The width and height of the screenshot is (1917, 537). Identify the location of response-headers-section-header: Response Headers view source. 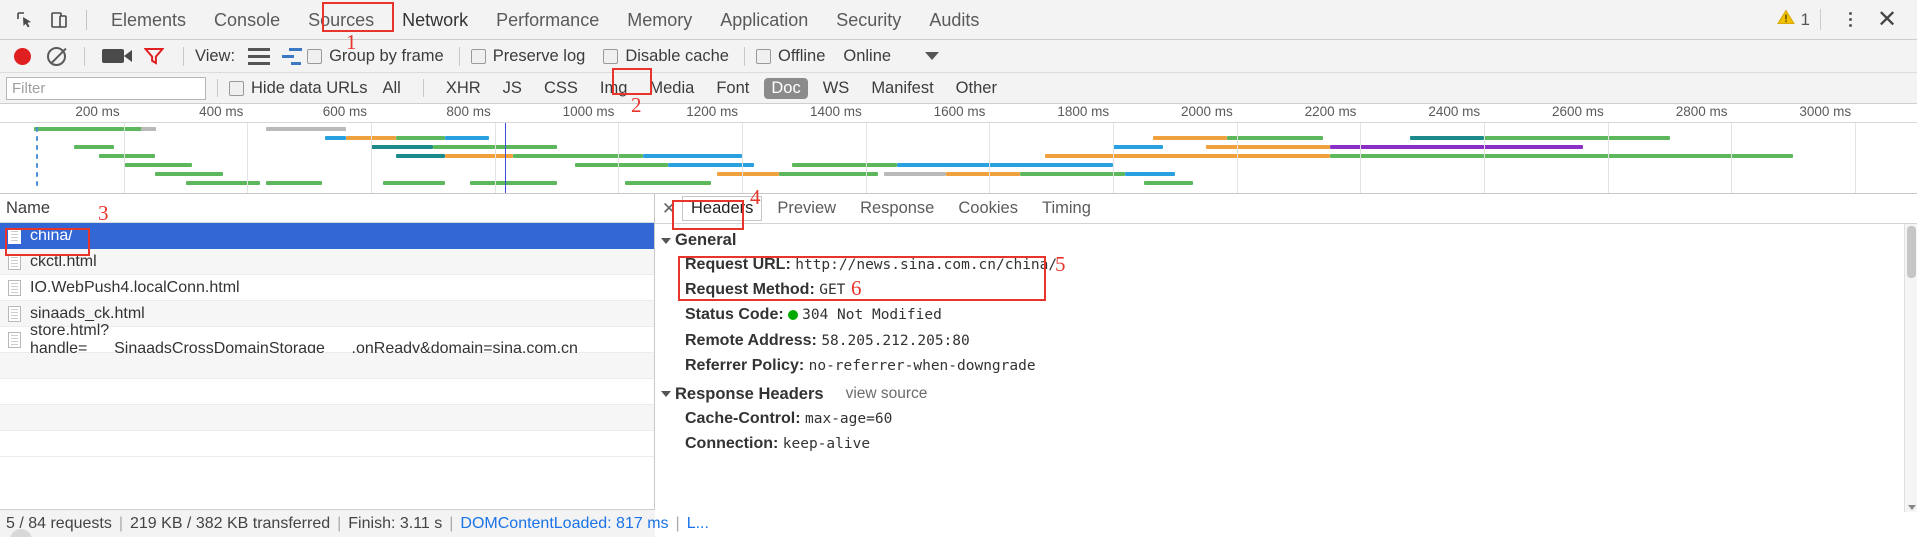
(1289, 394).